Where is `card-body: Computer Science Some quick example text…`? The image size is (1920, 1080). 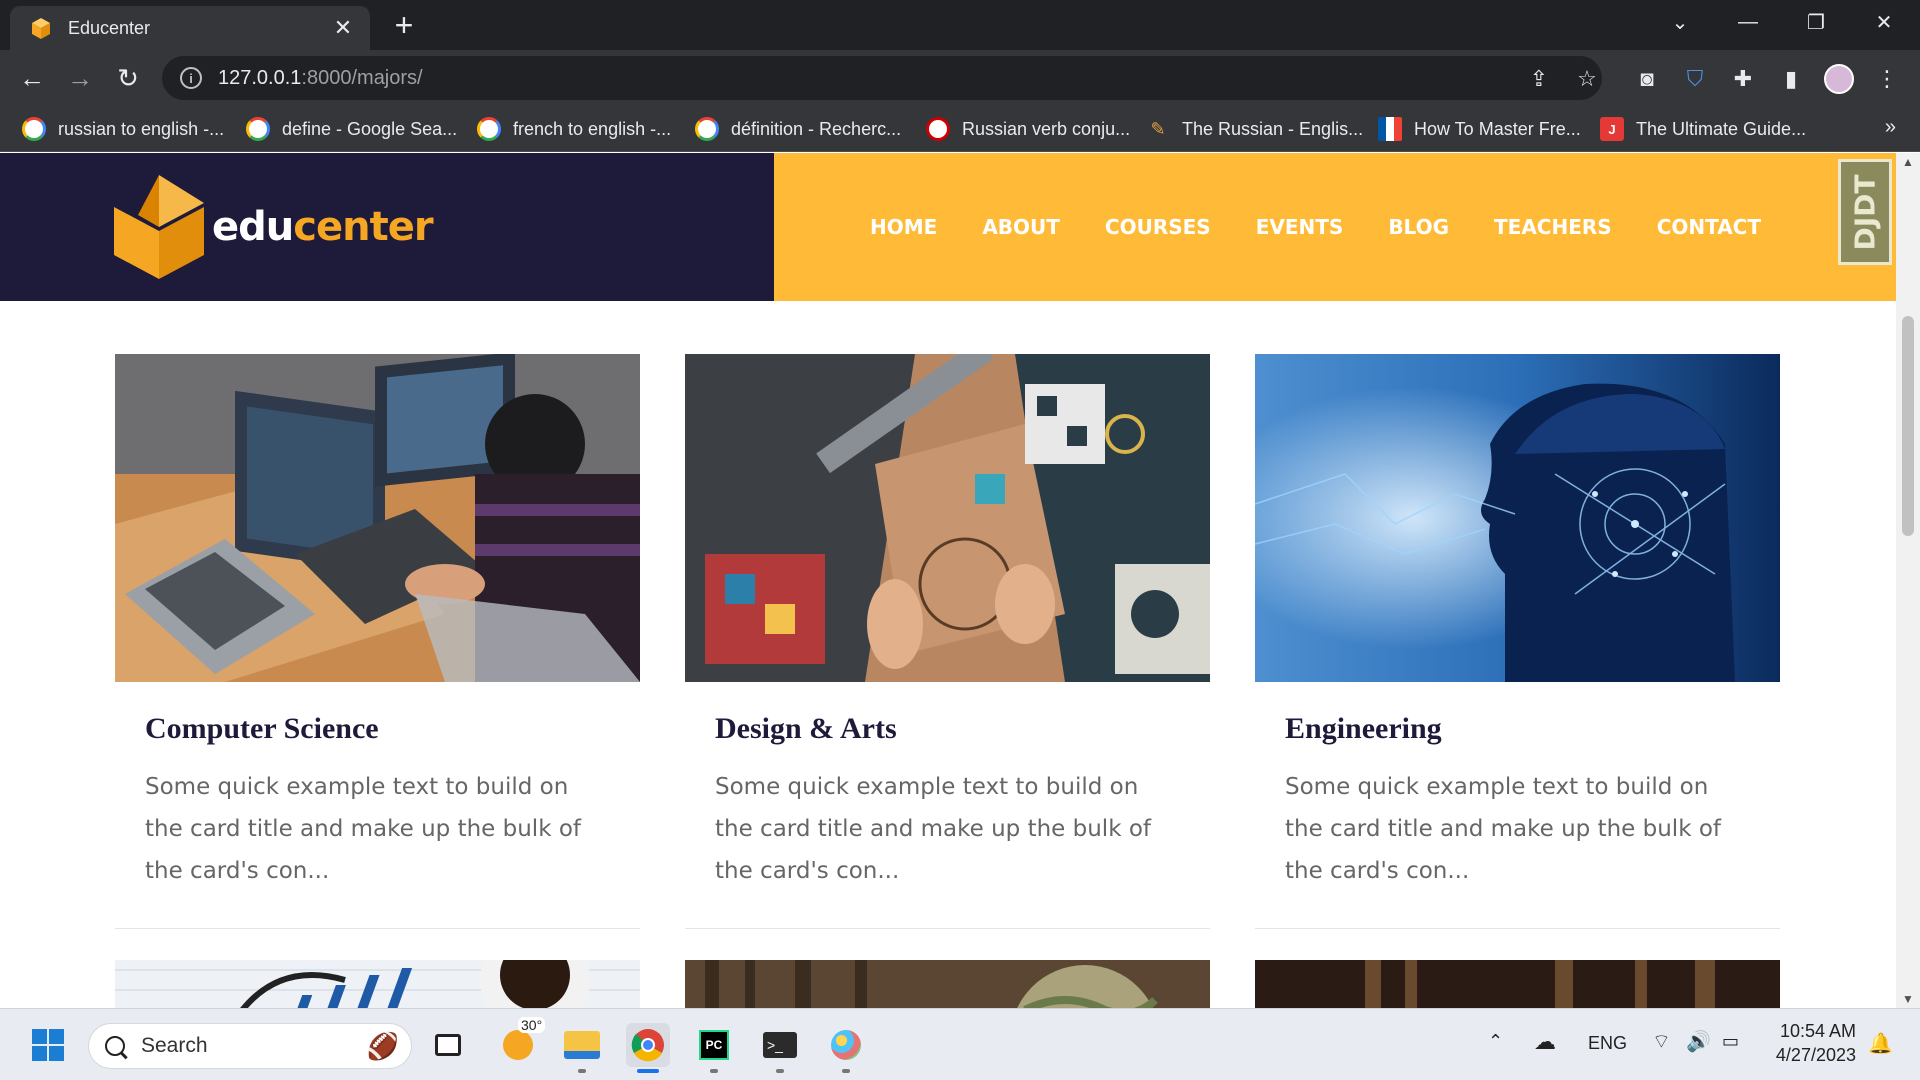
card-body: Computer Science Some quick example text… is located at coordinates (377, 805).